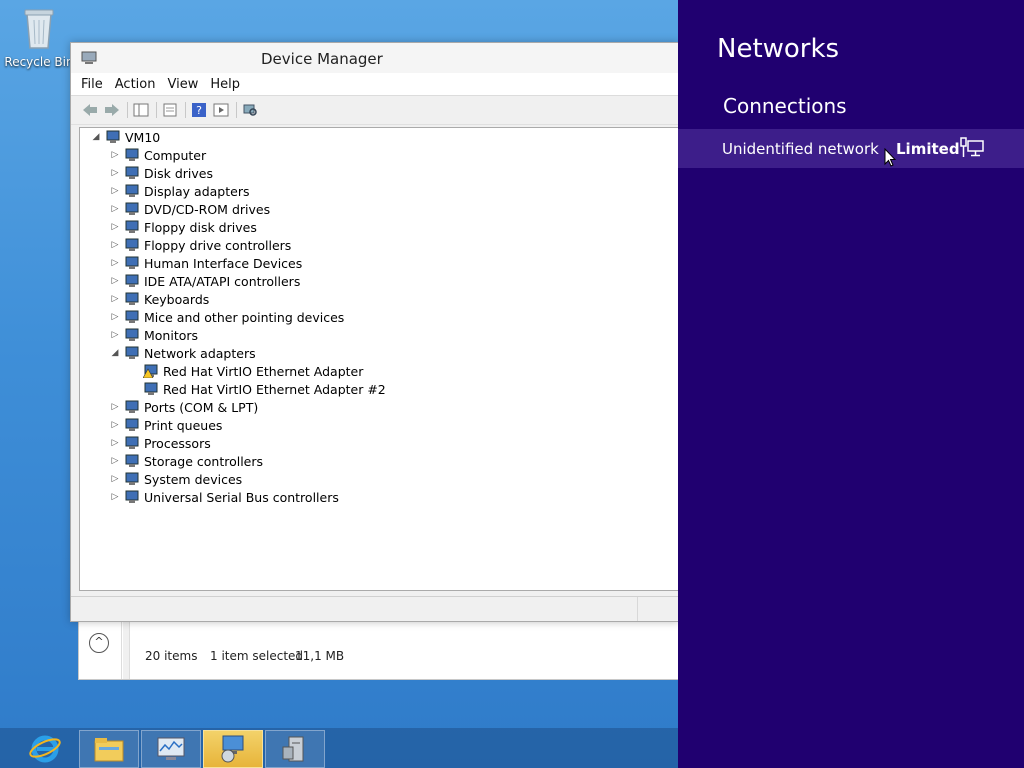 This screenshot has height=768, width=1024. What do you see at coordinates (182, 84) in the screenshot?
I see `menu-view: View` at bounding box center [182, 84].